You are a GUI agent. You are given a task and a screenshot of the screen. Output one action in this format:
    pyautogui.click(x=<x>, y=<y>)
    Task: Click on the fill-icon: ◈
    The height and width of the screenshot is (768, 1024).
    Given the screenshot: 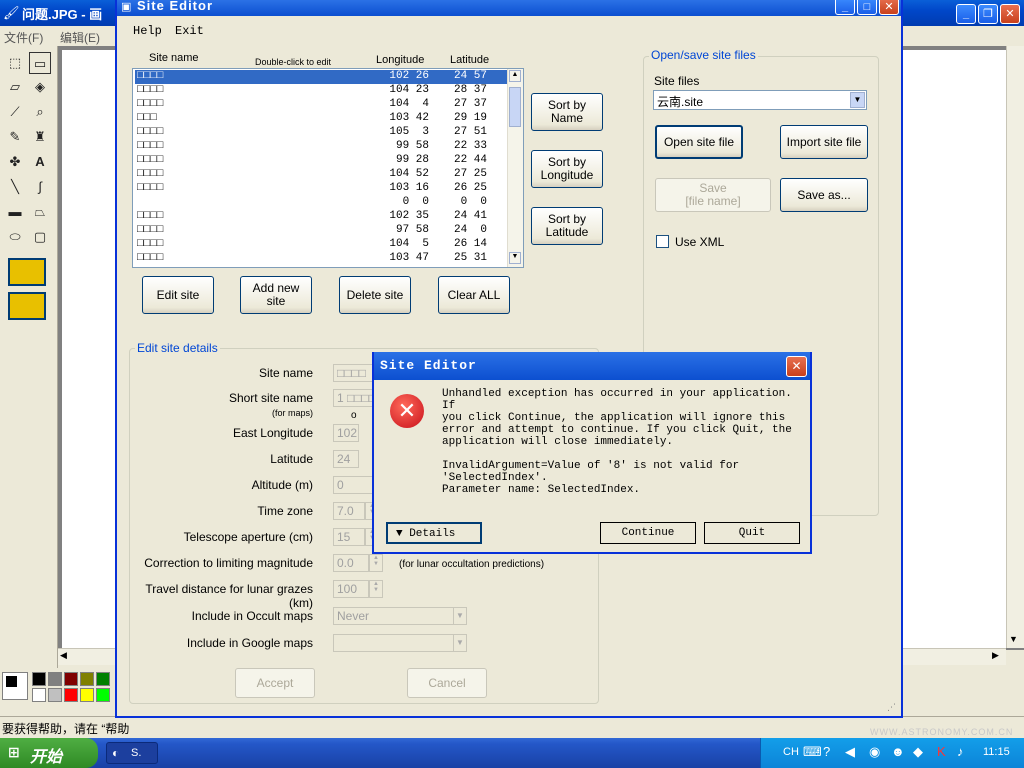 What is the action you would take?
    pyautogui.click(x=40, y=87)
    